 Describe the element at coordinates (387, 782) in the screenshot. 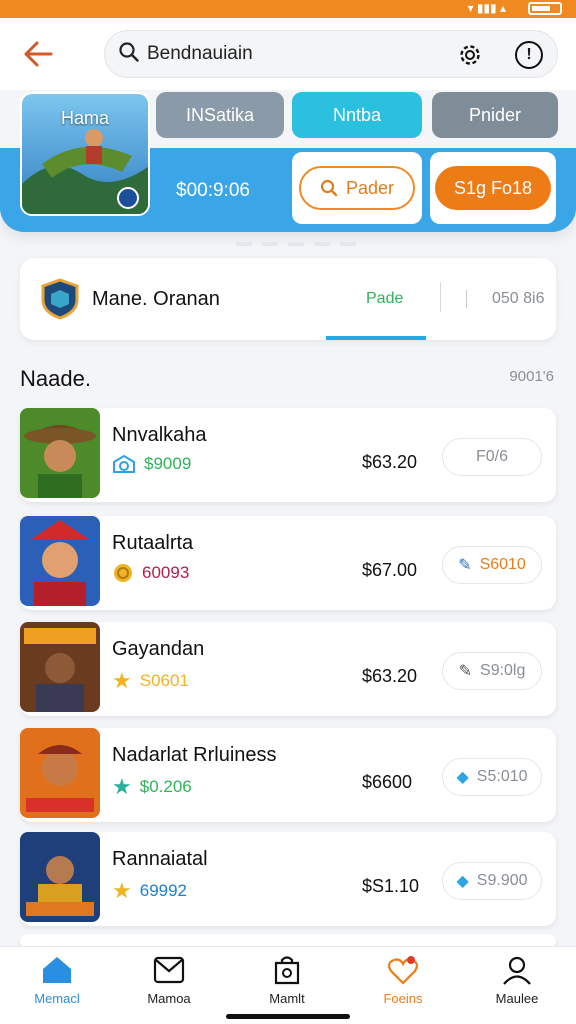

I see `item-price: $6600` at that location.